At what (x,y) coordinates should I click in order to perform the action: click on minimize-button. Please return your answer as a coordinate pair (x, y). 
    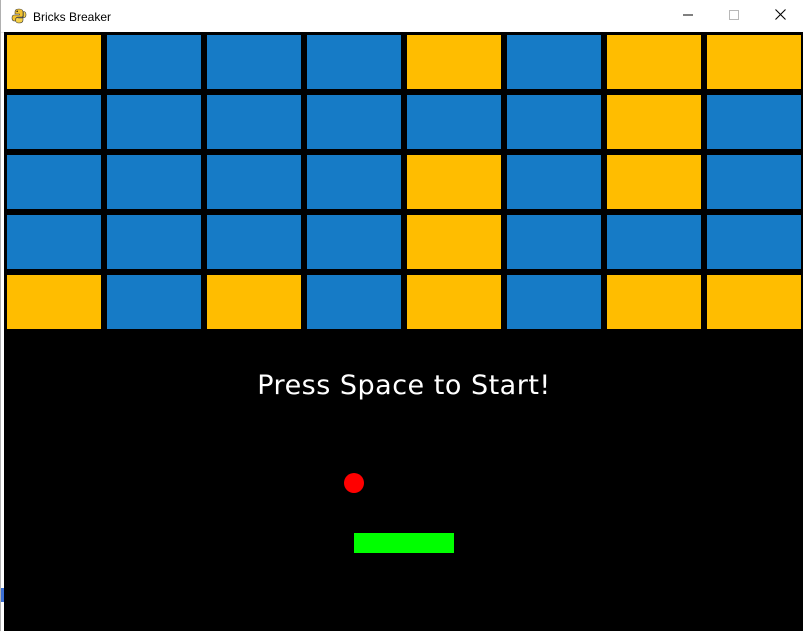
    Looking at the image, I should click on (688, 16).